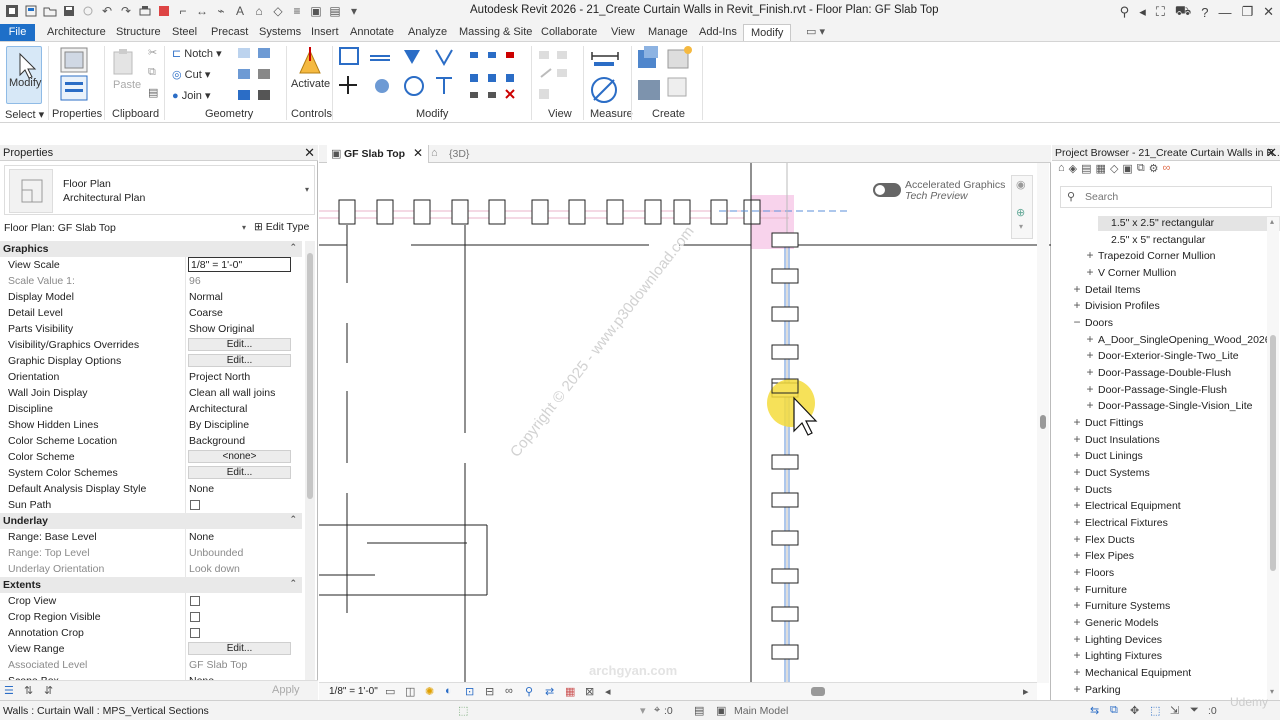 Image resolution: width=1280 pixels, height=720 pixels. Describe the element at coordinates (570, 691) in the screenshot. I see `analytical-model-icon: ▦` at that location.